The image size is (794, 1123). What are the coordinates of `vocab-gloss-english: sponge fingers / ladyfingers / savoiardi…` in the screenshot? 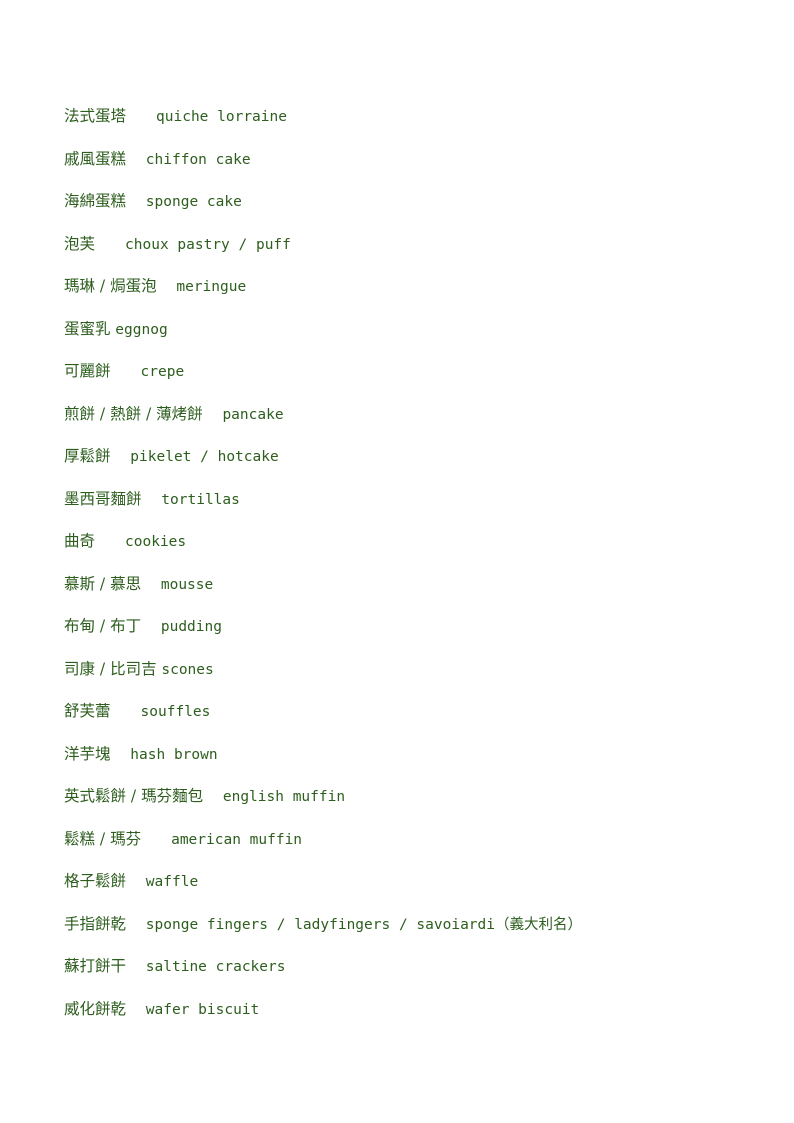 It's located at (363, 924).